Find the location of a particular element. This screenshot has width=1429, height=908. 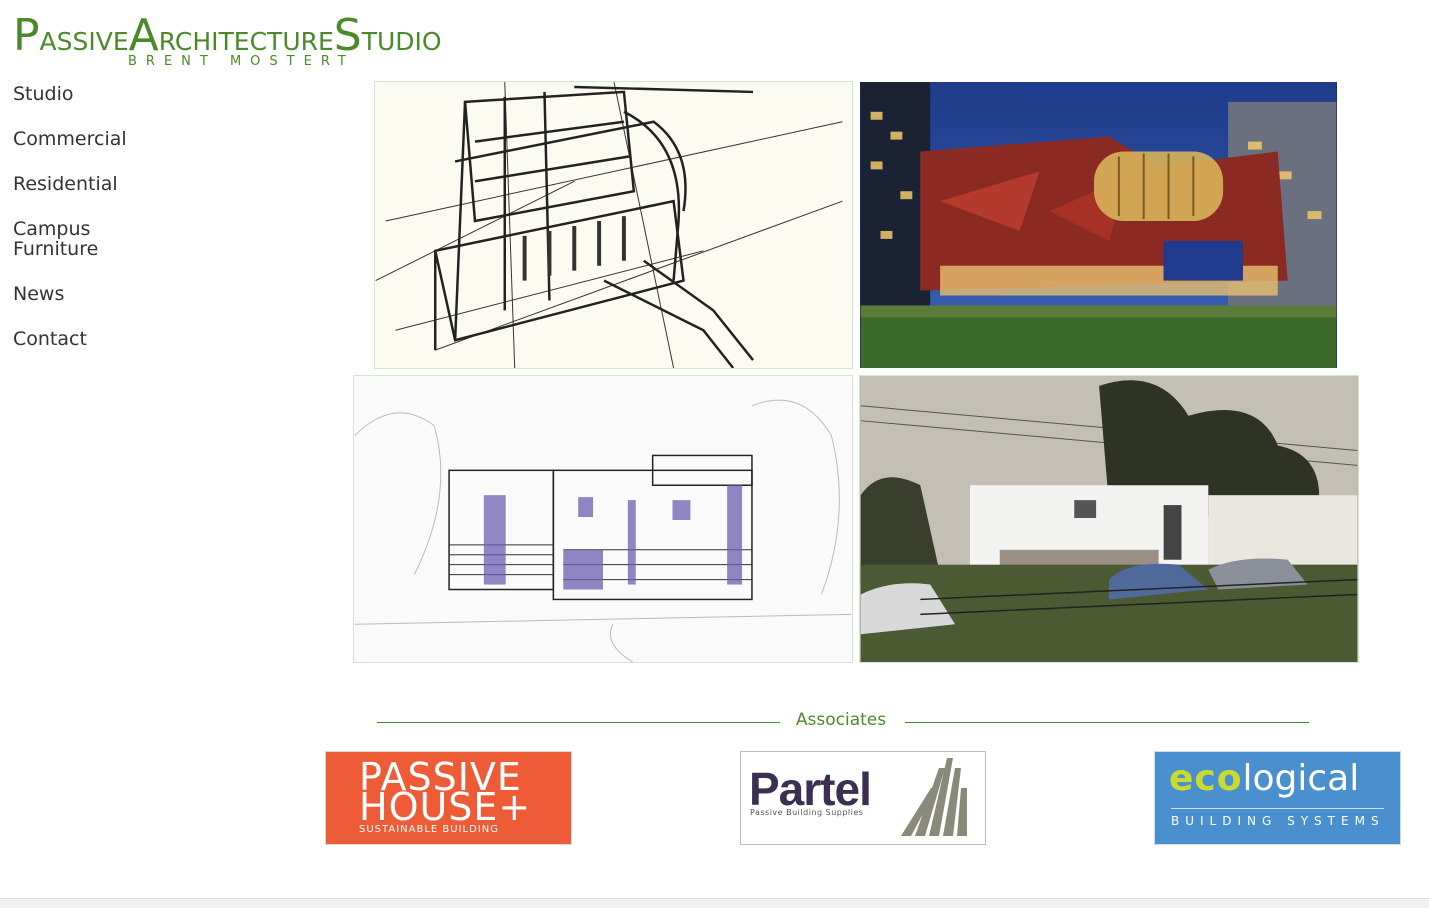

nav-studio: Studio is located at coordinates (43, 94).